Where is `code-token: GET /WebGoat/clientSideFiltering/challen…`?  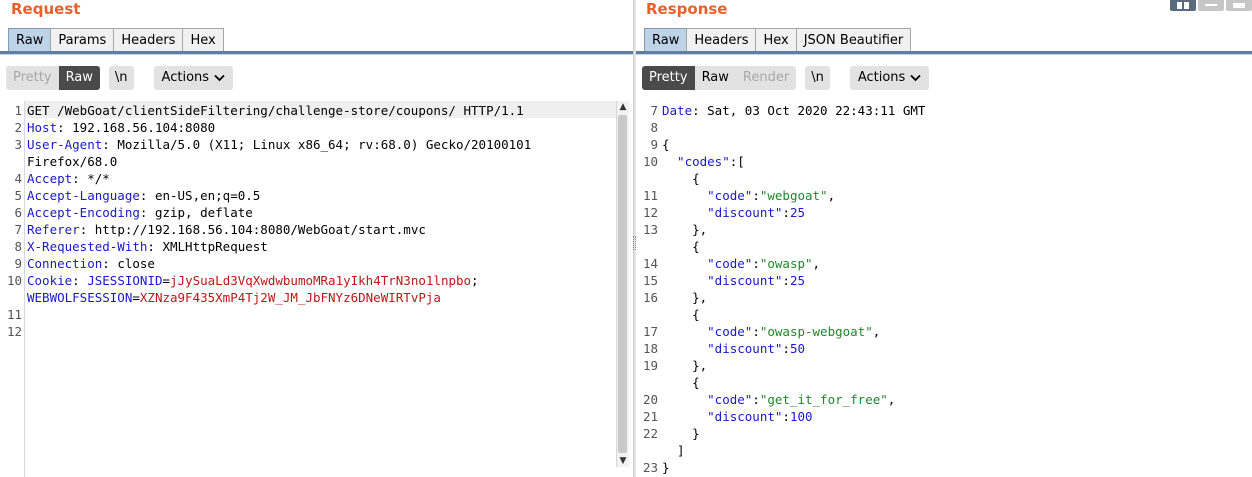 code-token: GET /WebGoat/clientSideFiltering/challen… is located at coordinates (275, 110).